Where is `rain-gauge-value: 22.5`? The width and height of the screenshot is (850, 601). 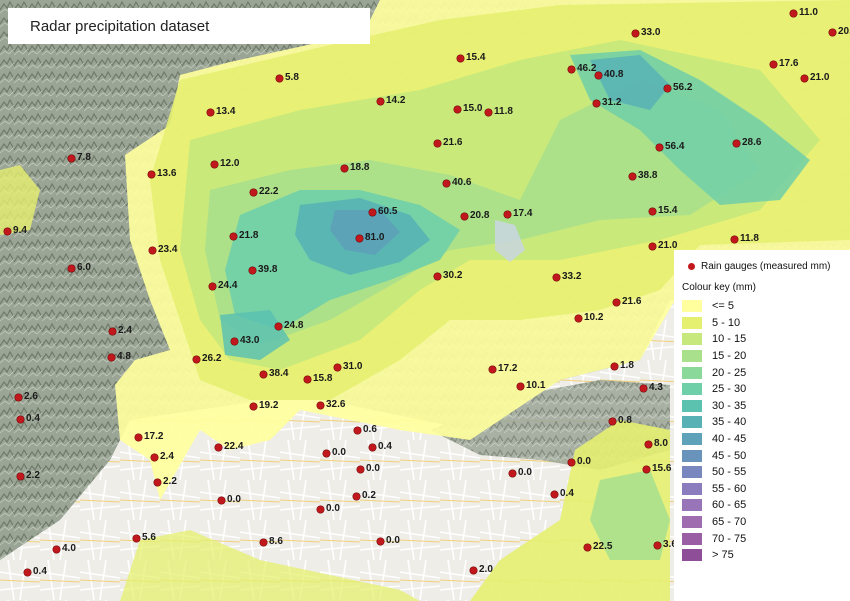 rain-gauge-value: 22.5 is located at coordinates (603, 546).